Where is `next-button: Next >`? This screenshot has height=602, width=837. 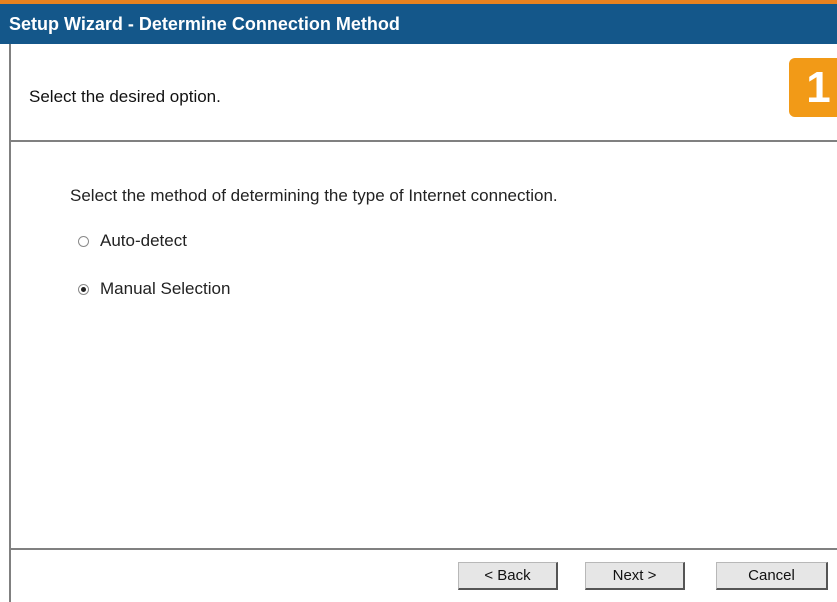
next-button: Next > is located at coordinates (635, 576).